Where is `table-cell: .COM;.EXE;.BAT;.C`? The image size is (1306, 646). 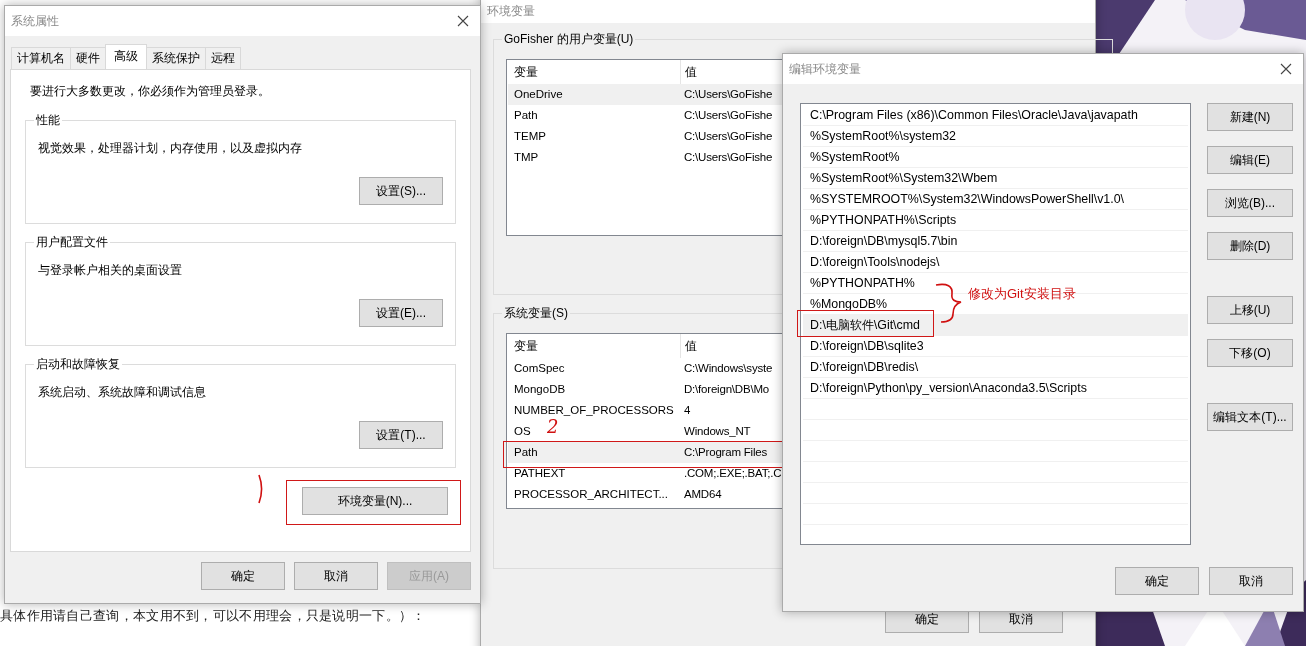 table-cell: .COM;.EXE;.BAT;.C is located at coordinates (733, 473).